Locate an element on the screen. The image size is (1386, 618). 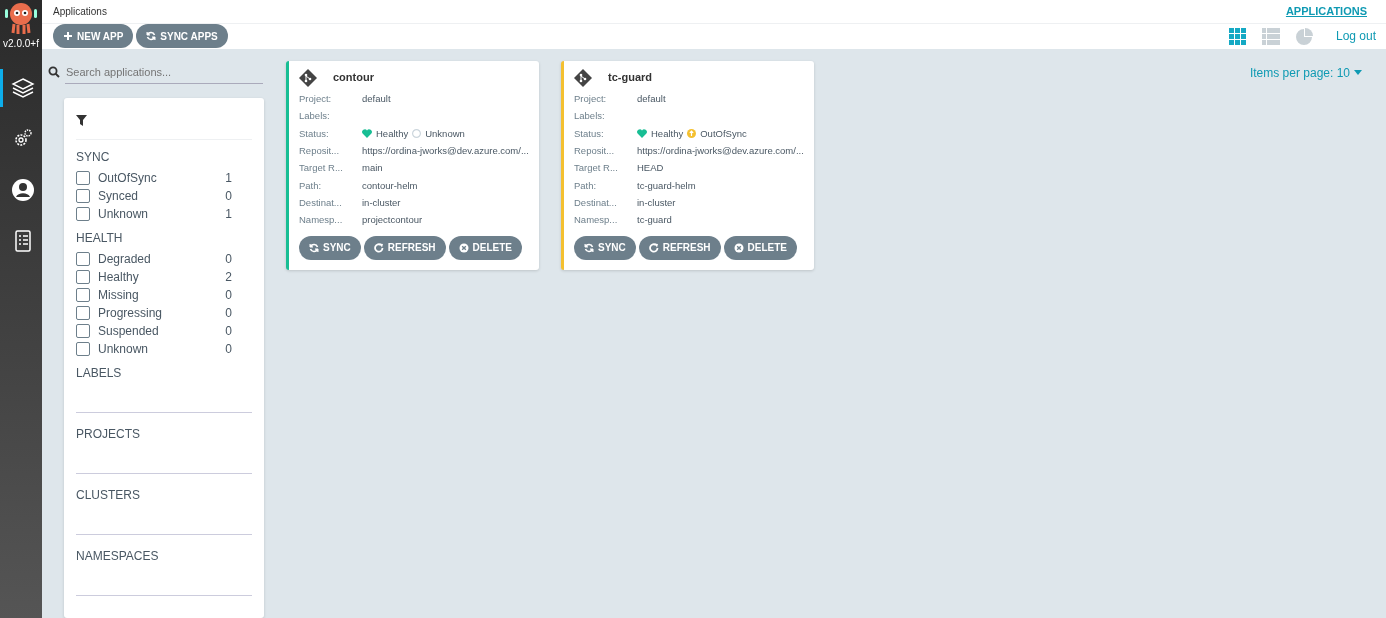
search-icon is located at coordinates (54, 72).